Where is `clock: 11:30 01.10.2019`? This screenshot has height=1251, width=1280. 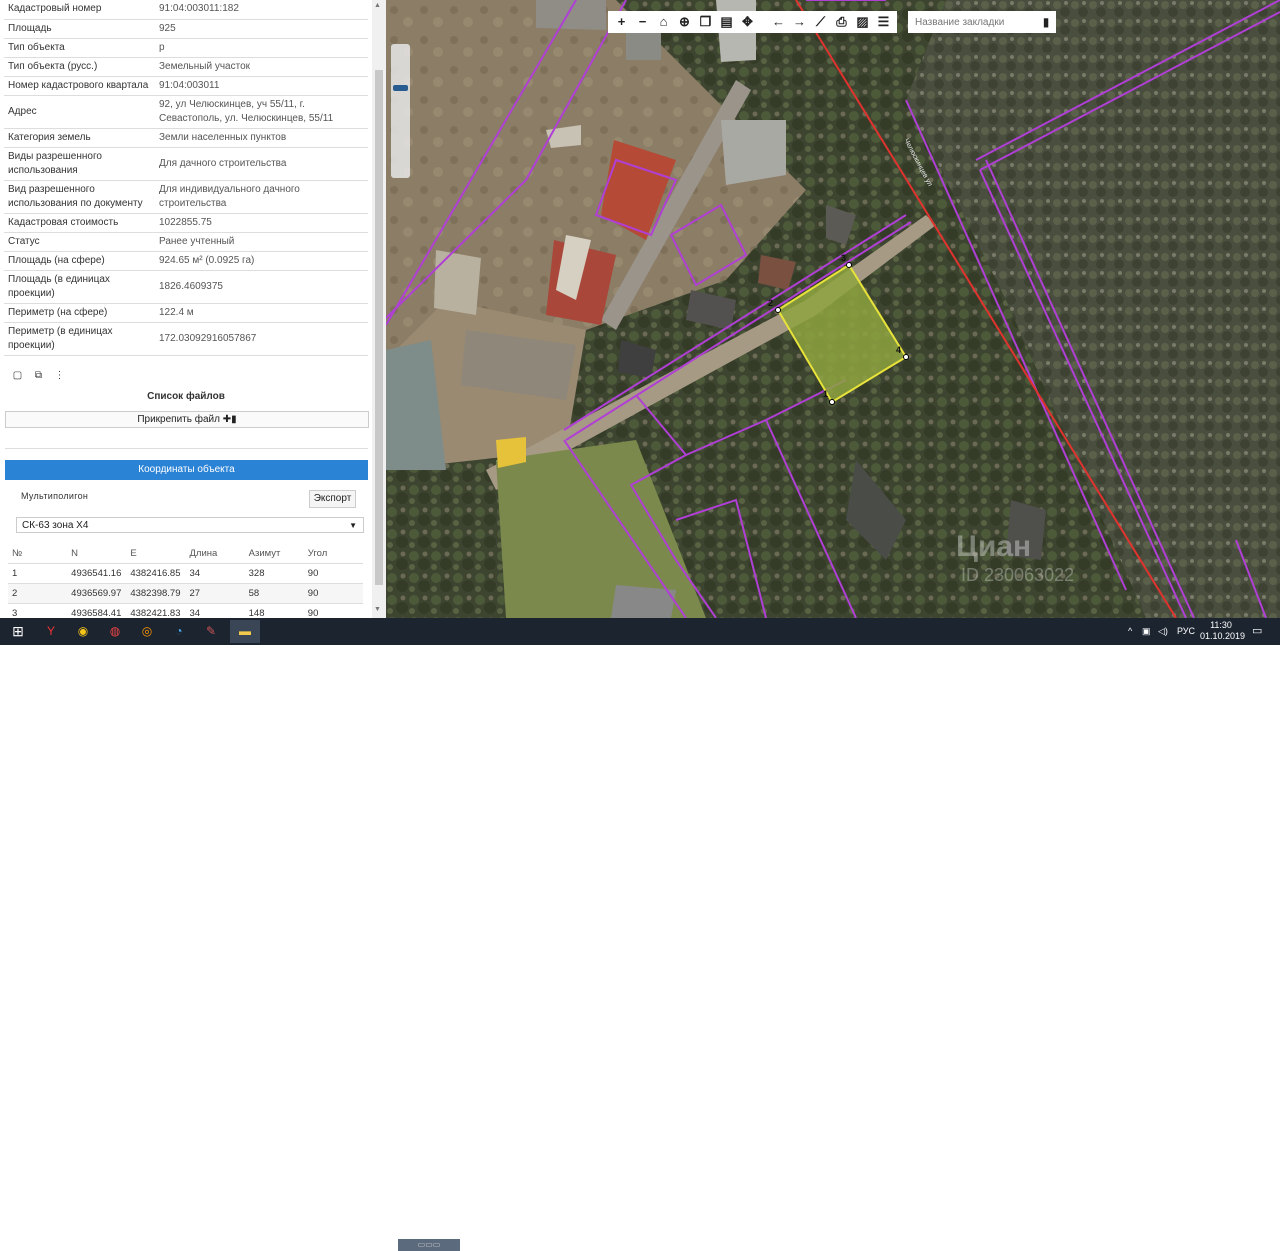 clock: 11:30 01.10.2019 is located at coordinates (1222, 631).